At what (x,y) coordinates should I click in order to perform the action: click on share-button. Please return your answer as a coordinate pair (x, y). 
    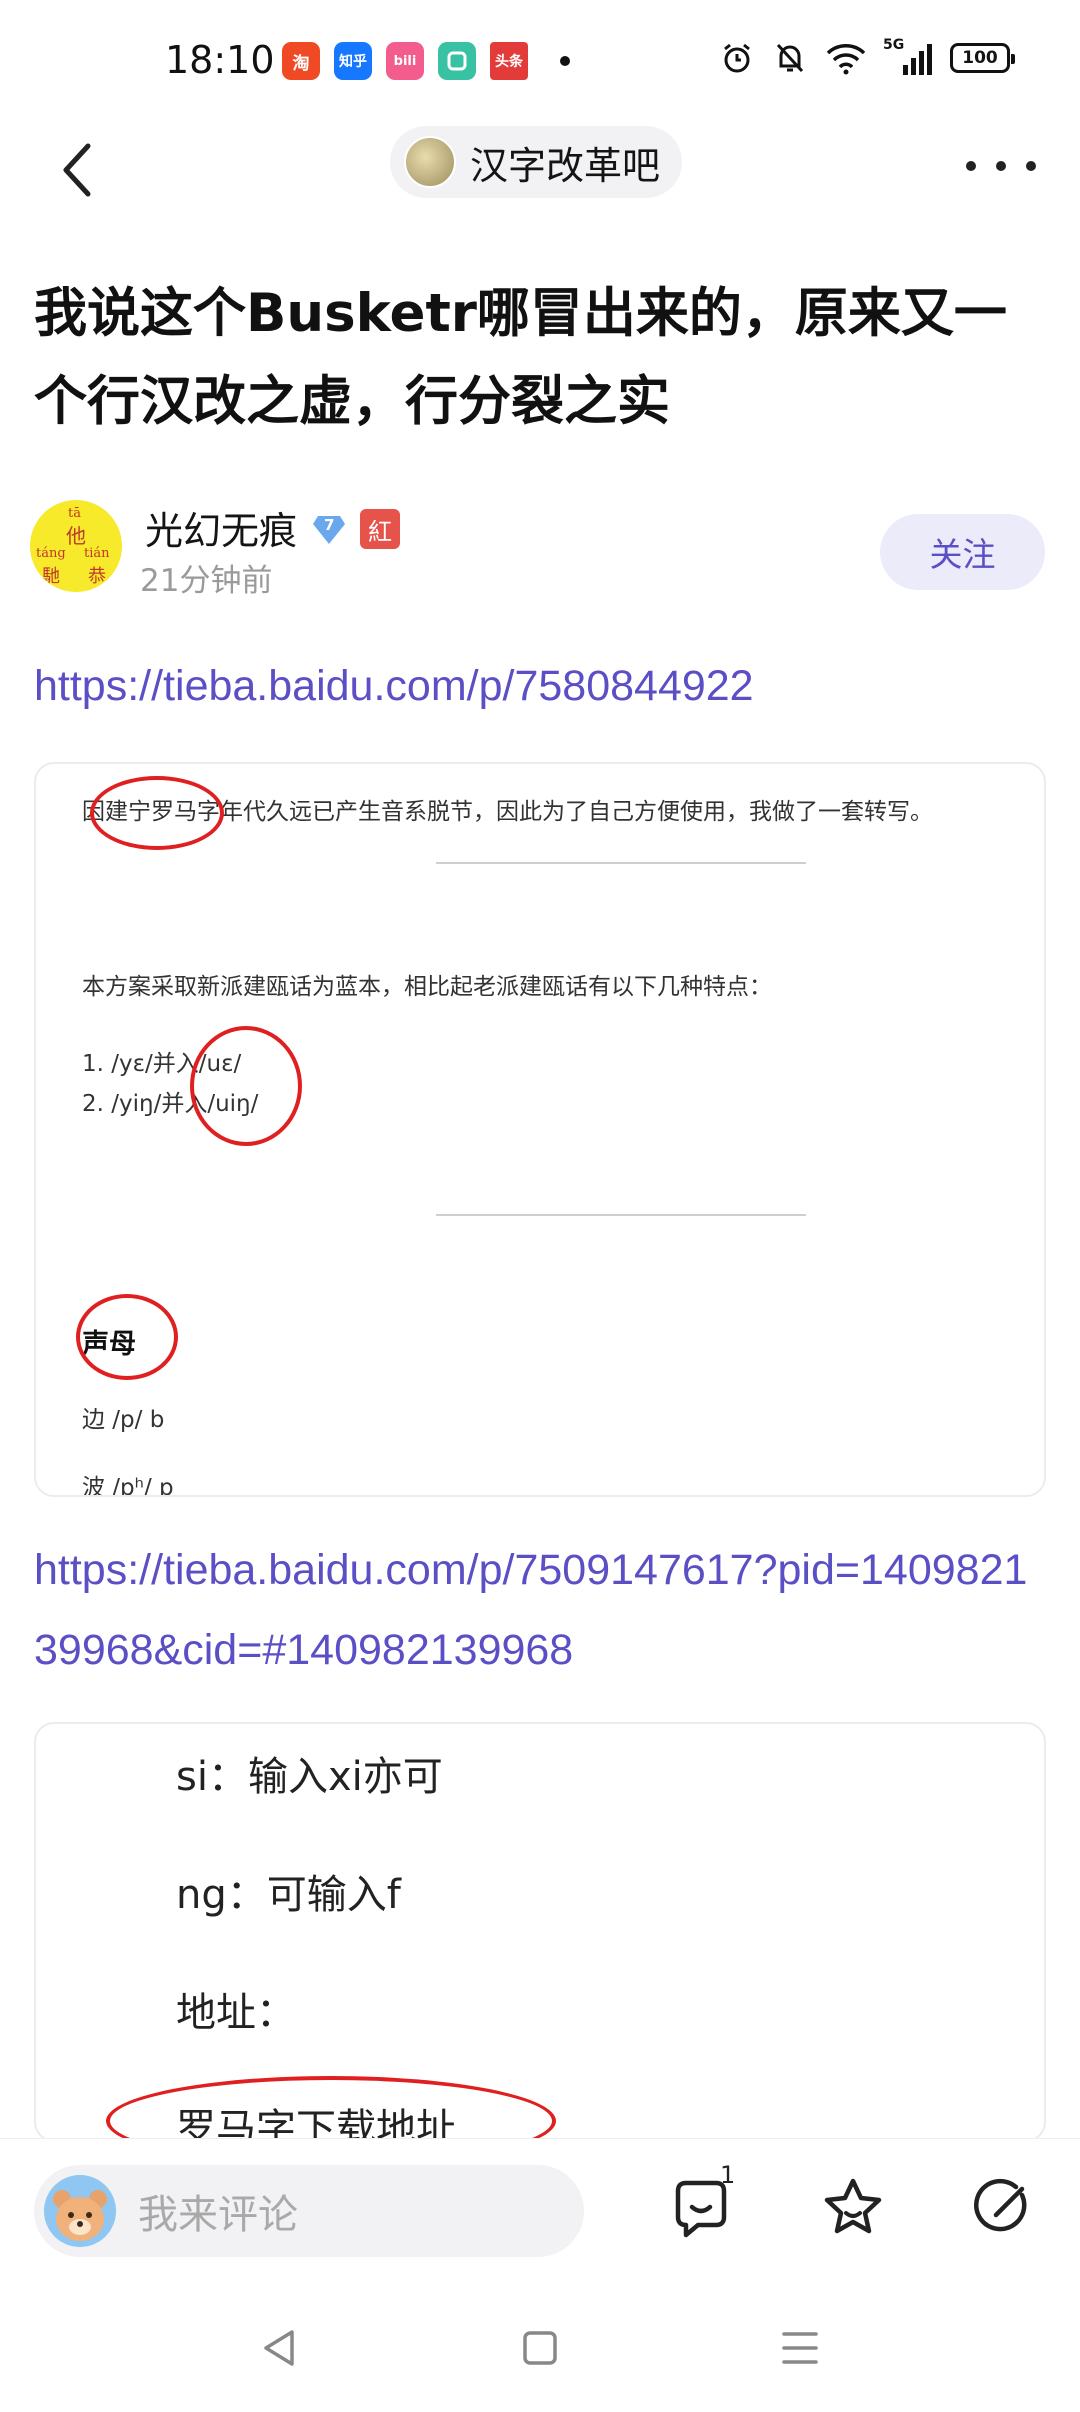
    Looking at the image, I should click on (1003, 2208).